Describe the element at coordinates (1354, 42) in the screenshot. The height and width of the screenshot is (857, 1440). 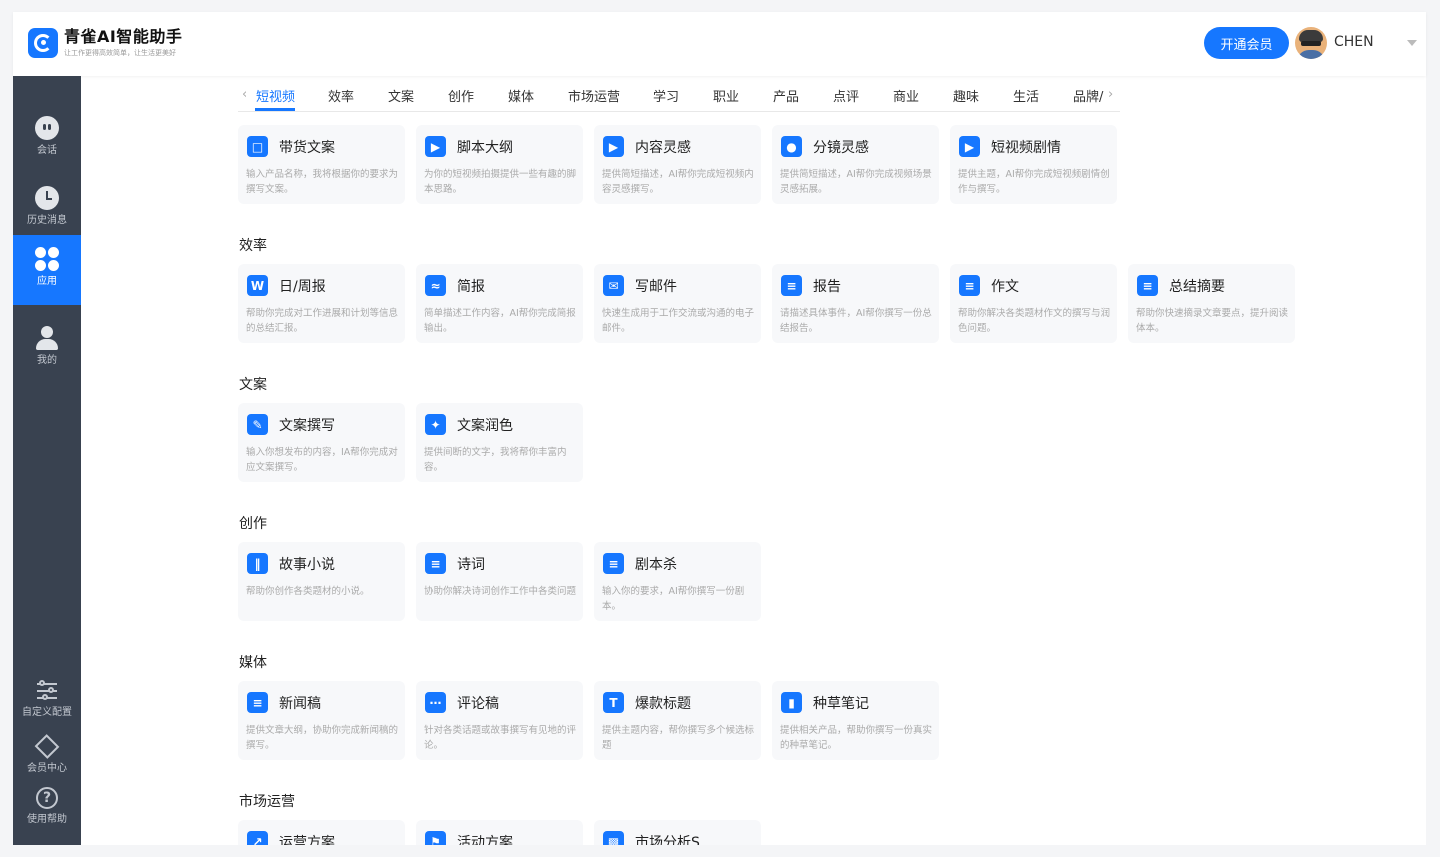
I see `user-name: CHEN` at that location.